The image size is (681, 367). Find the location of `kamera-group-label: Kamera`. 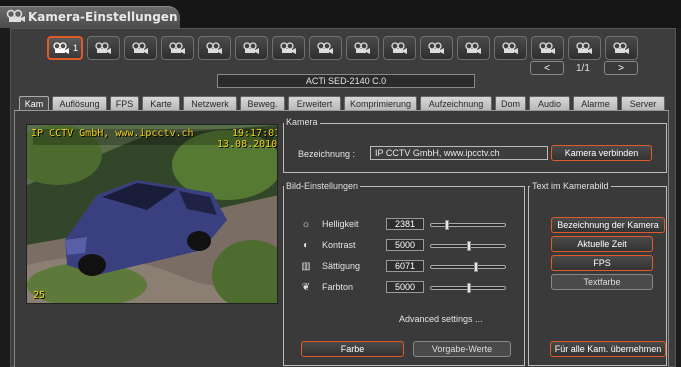

kamera-group-label: Kamera is located at coordinates (302, 122).